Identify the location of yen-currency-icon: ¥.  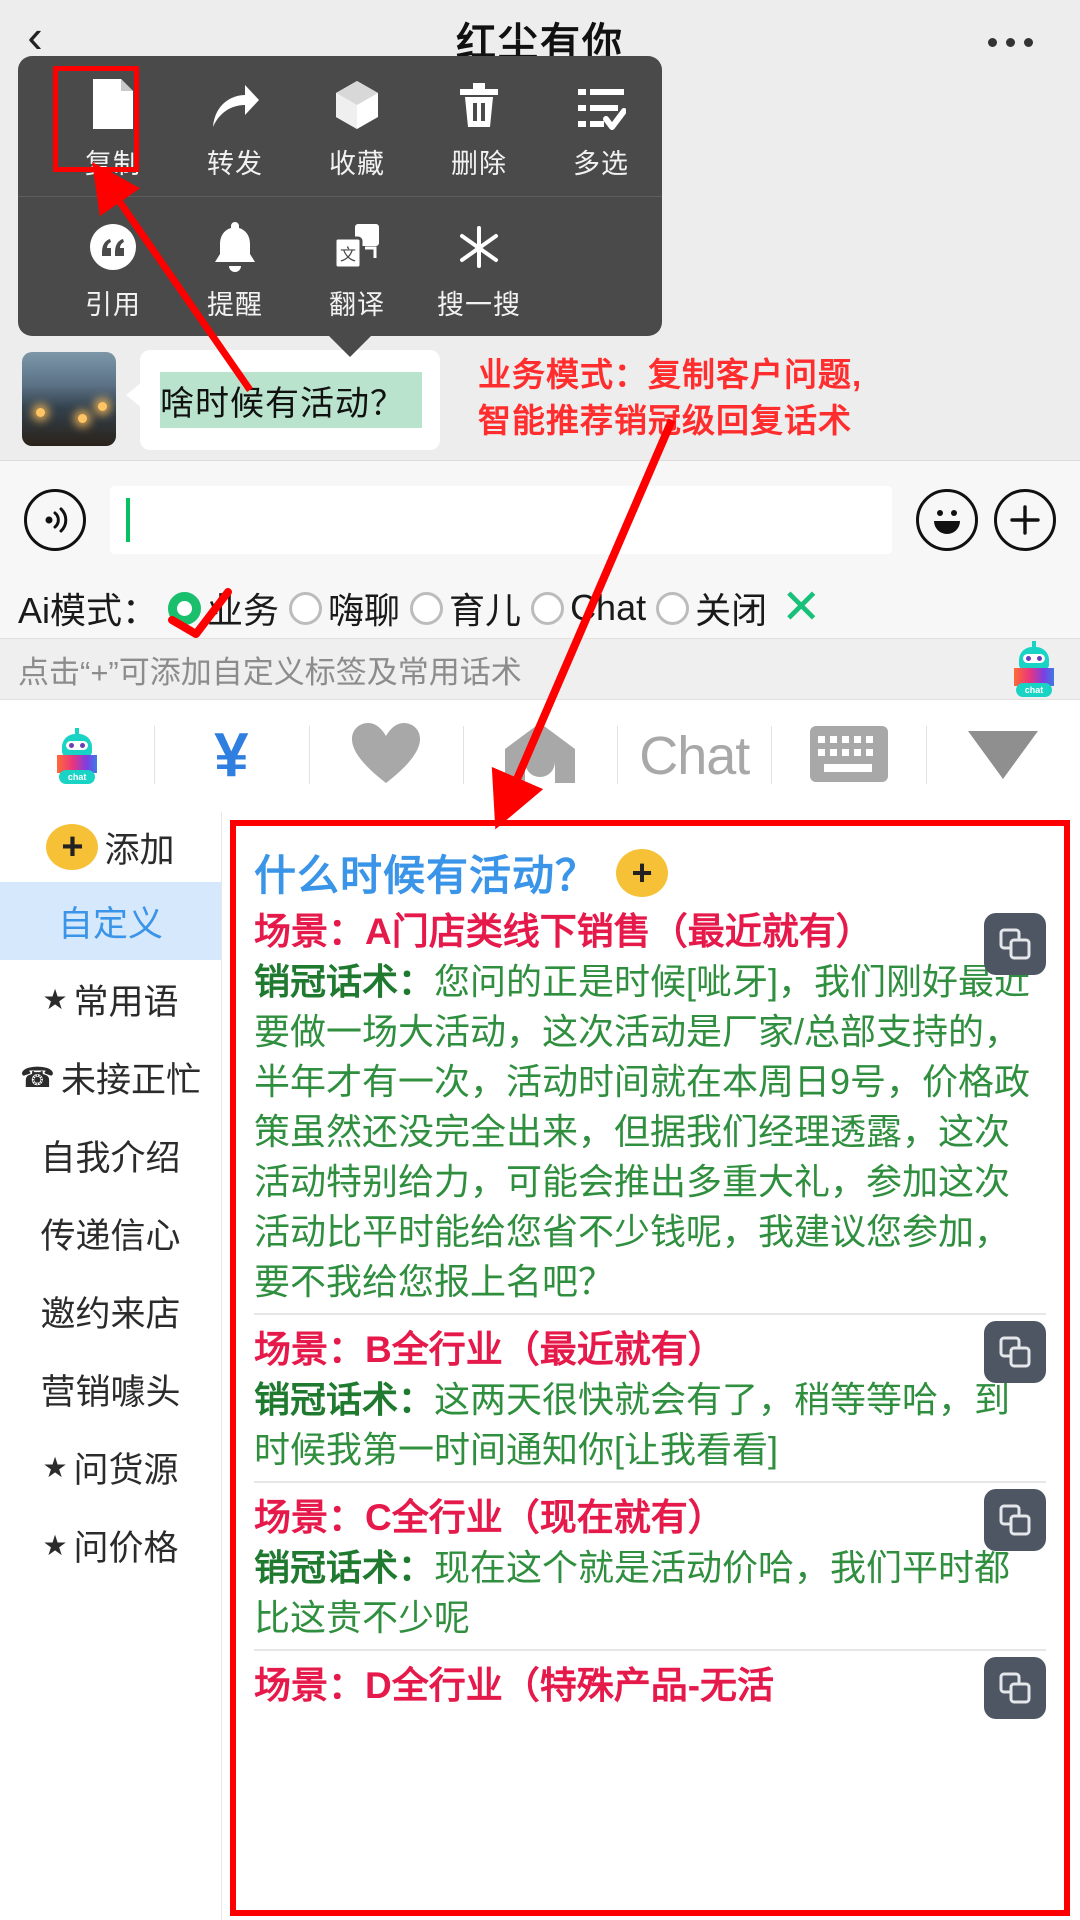
(231, 755).